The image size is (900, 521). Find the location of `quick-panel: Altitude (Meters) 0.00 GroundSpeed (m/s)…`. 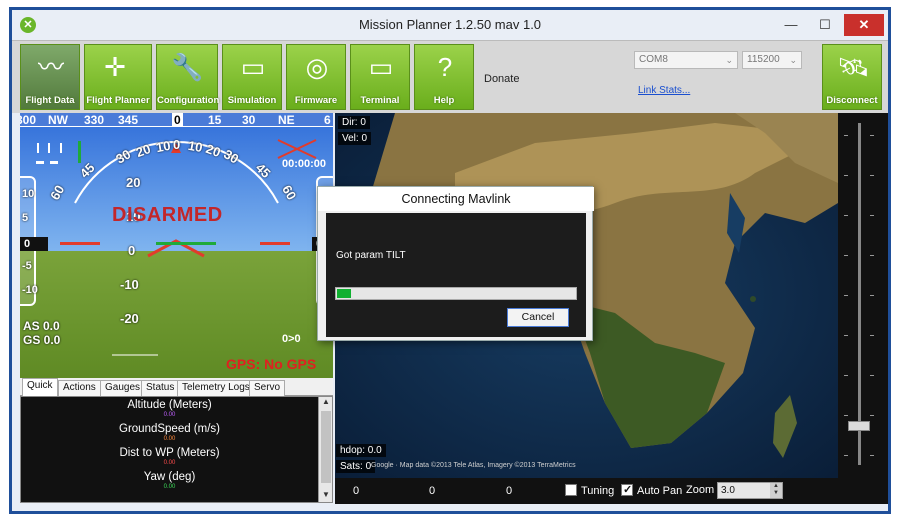

quick-panel: Altitude (Meters) 0.00 GroundSpeed (m/s)… is located at coordinates (176, 449).